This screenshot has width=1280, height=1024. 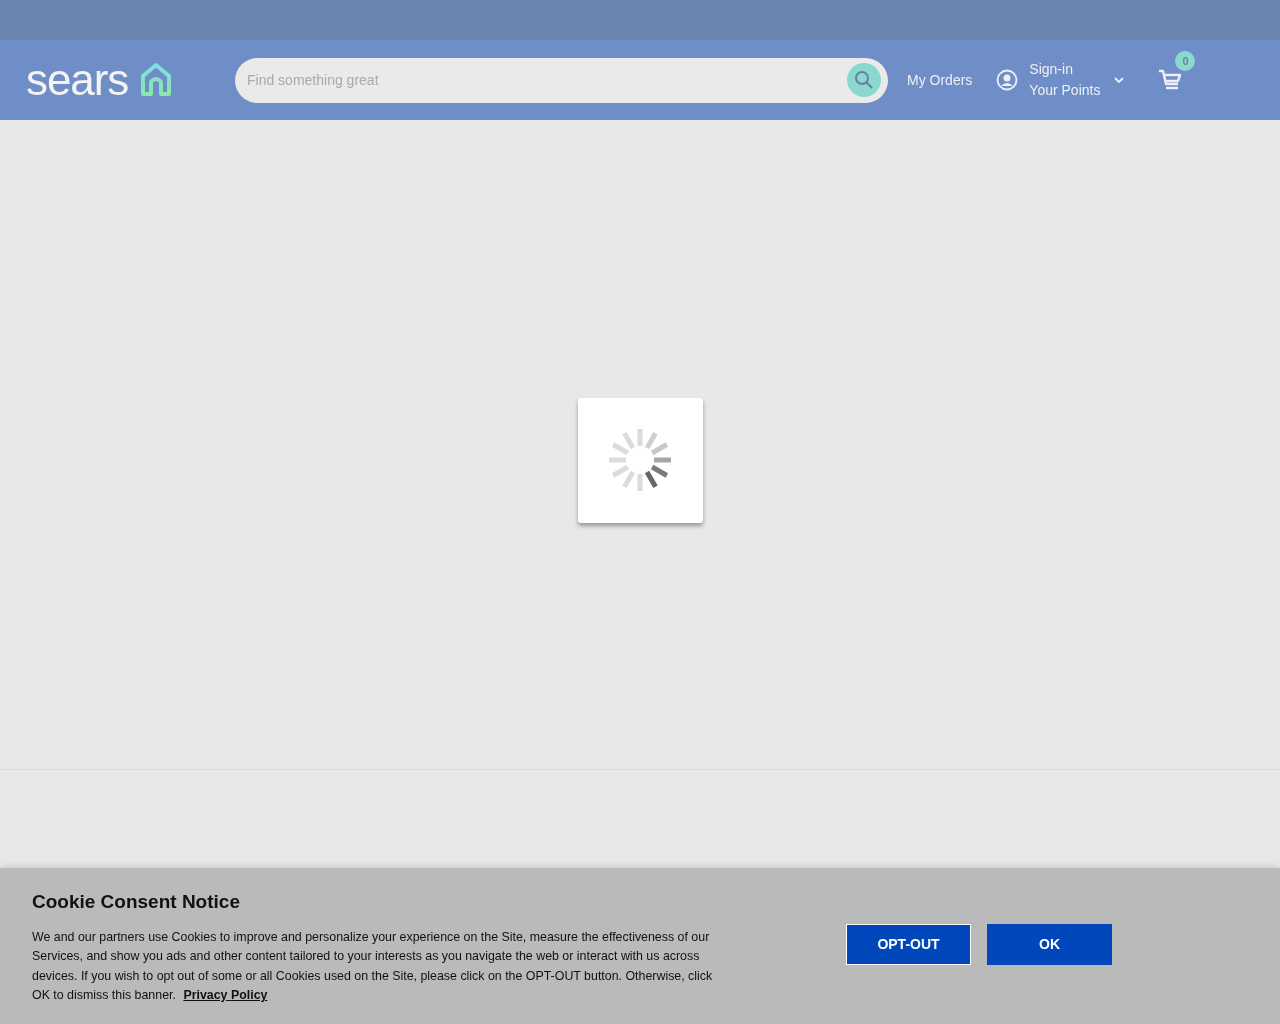 I want to click on cart-count-badge: 0, so click(x=1185, y=61).